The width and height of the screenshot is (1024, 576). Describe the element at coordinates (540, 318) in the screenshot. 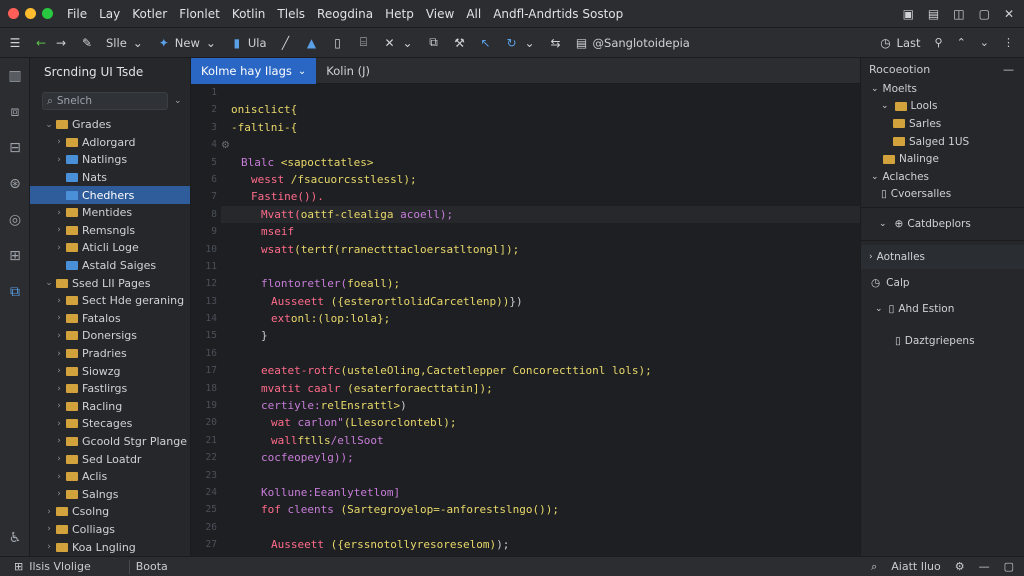

I see `code-line: extonl:(lop:lola};` at that location.